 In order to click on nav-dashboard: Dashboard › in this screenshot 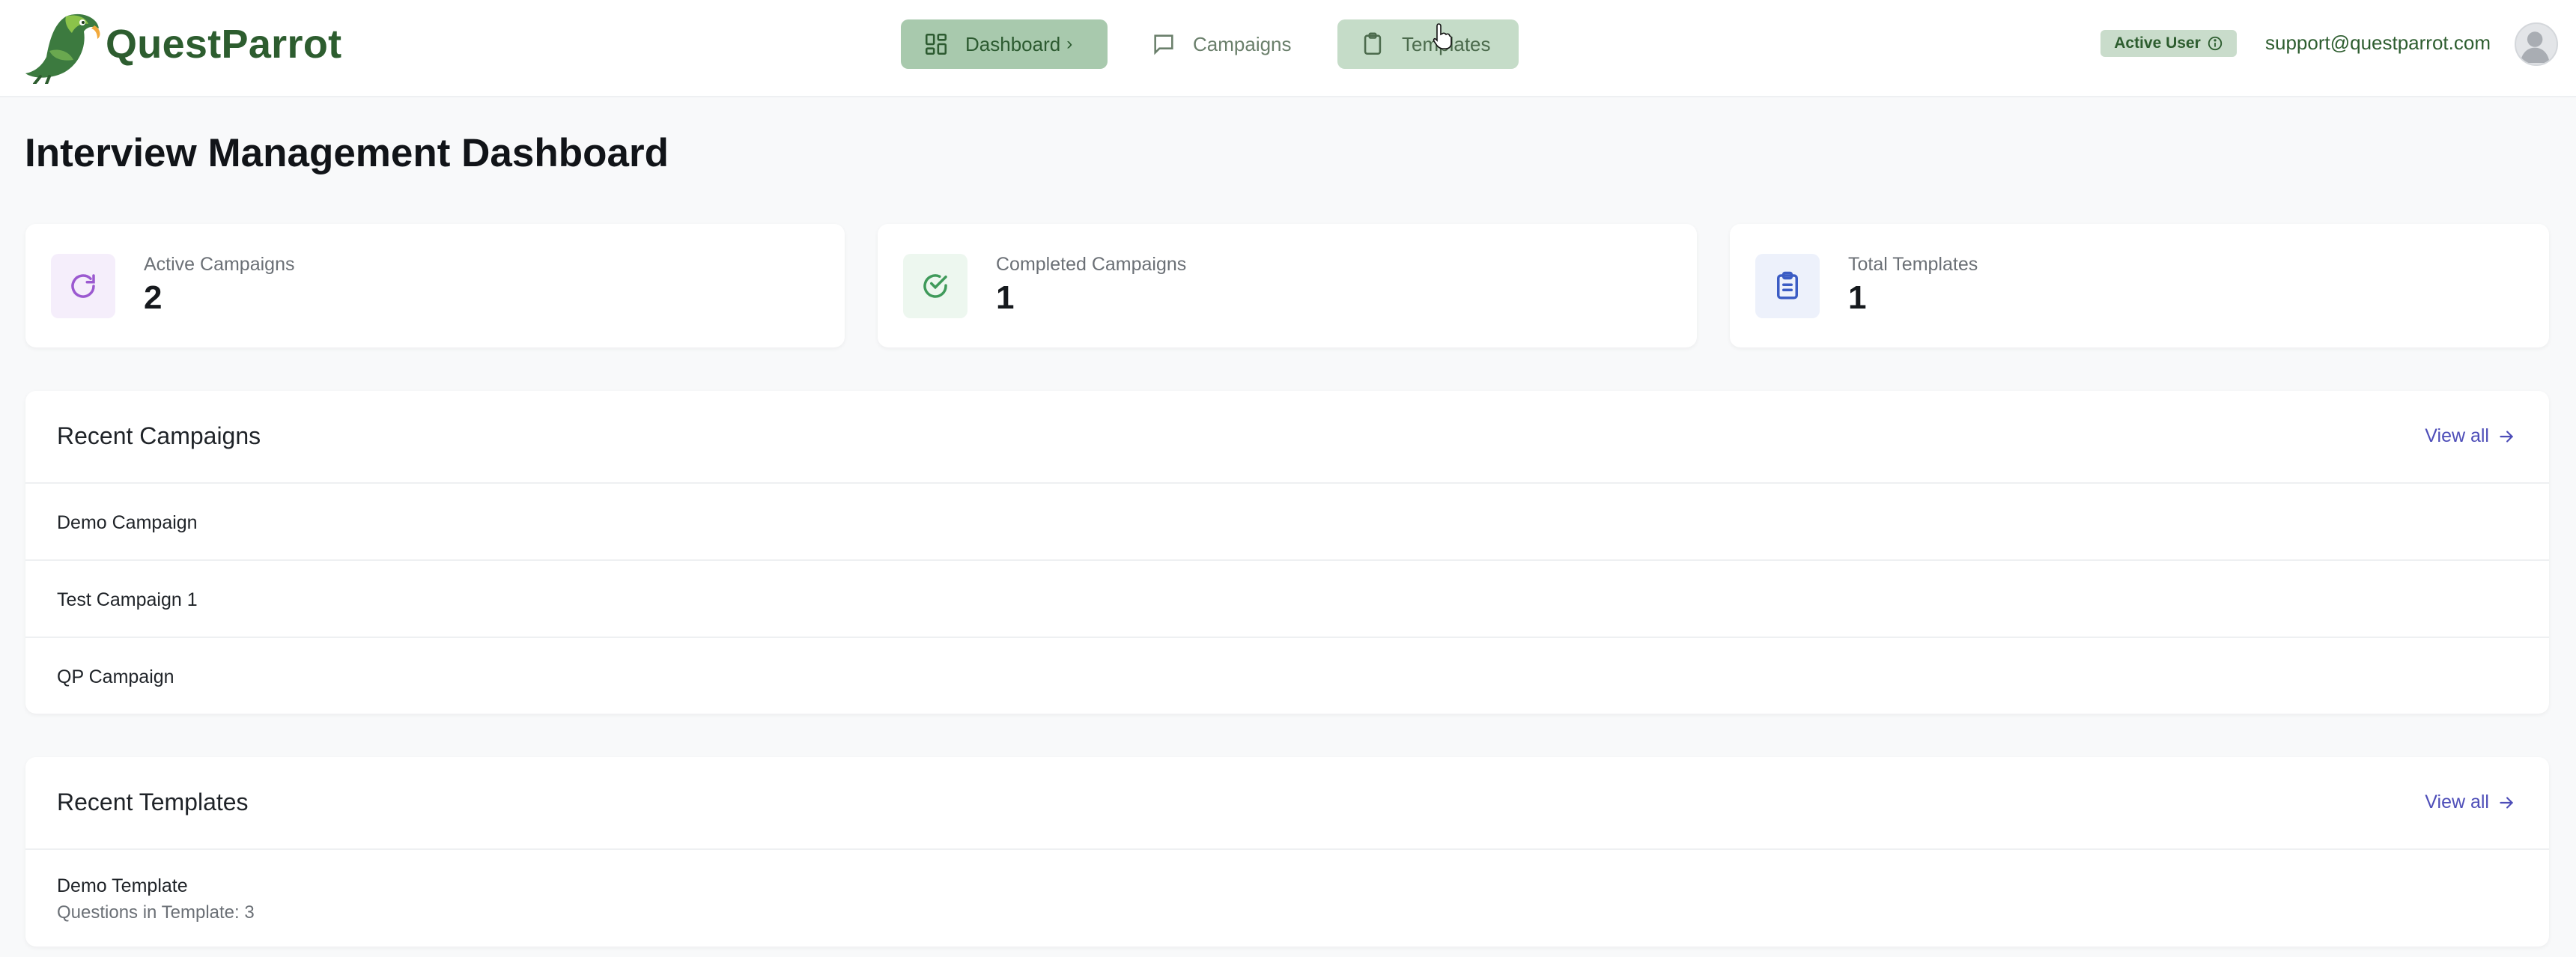, I will do `click(1004, 44)`.